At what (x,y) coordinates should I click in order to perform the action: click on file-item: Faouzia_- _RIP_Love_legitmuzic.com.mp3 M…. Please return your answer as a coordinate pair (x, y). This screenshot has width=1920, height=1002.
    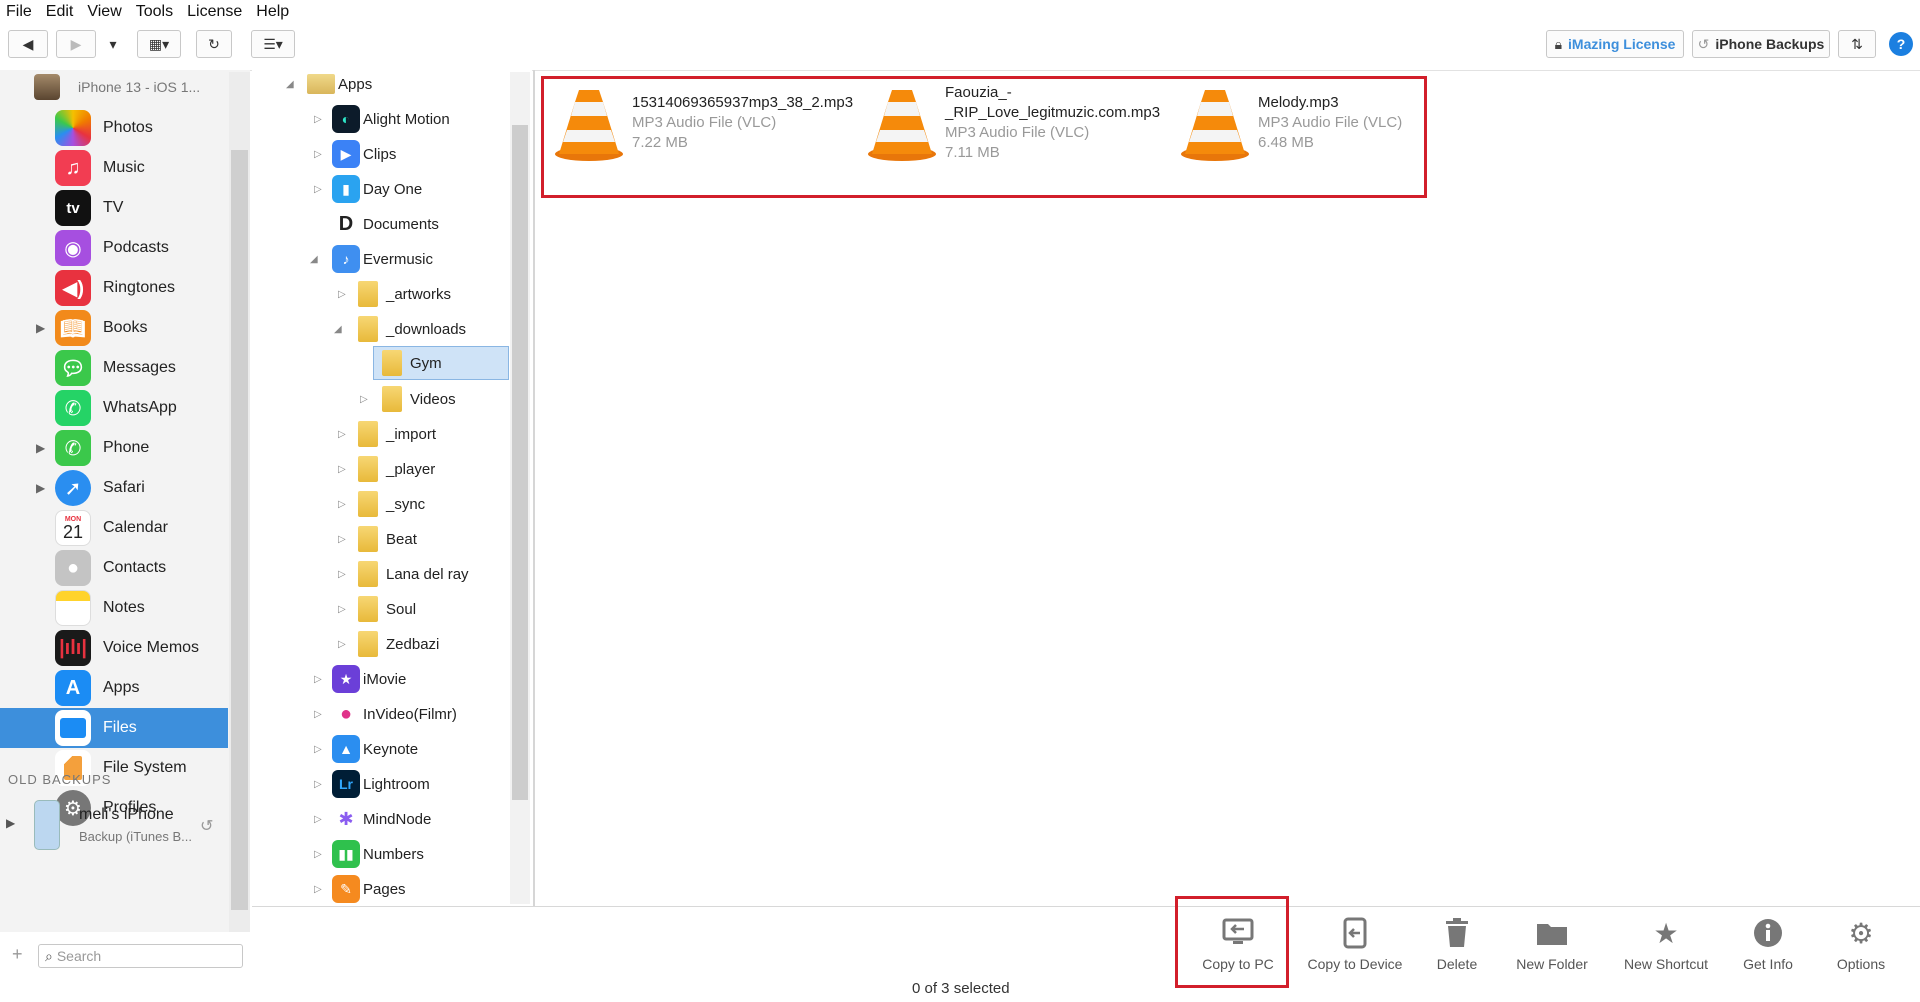
    Looking at the image, I should click on (1016, 127).